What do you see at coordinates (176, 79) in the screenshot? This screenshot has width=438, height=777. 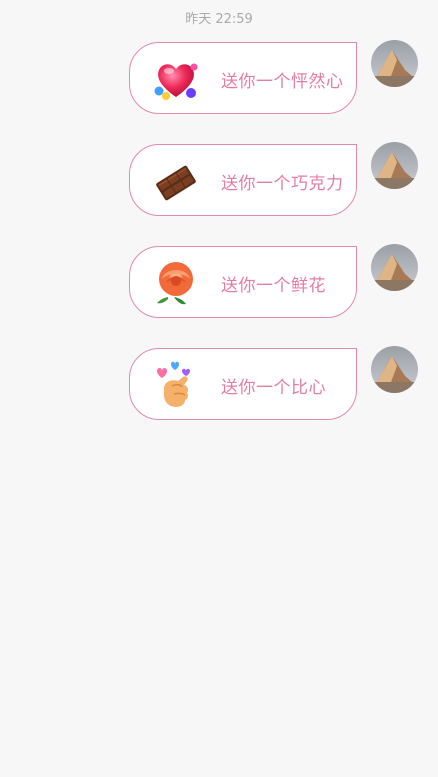 I see `heart-icon` at bounding box center [176, 79].